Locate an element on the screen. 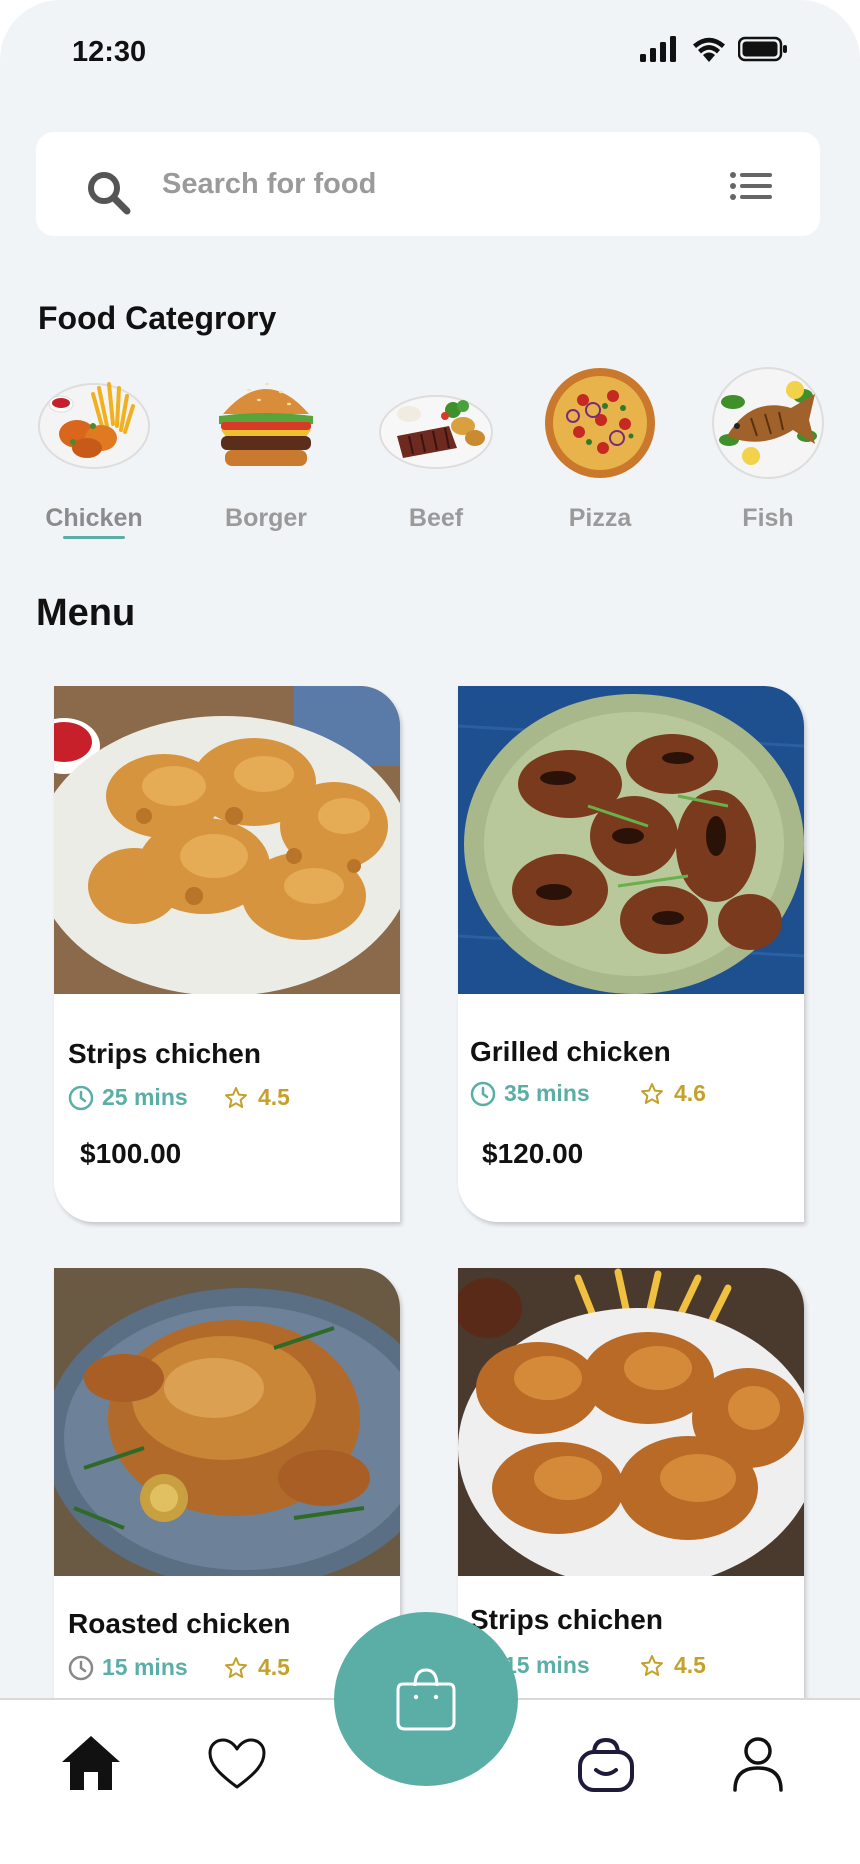 The width and height of the screenshot is (860, 1864). cart-icon is located at coordinates (606, 1764).